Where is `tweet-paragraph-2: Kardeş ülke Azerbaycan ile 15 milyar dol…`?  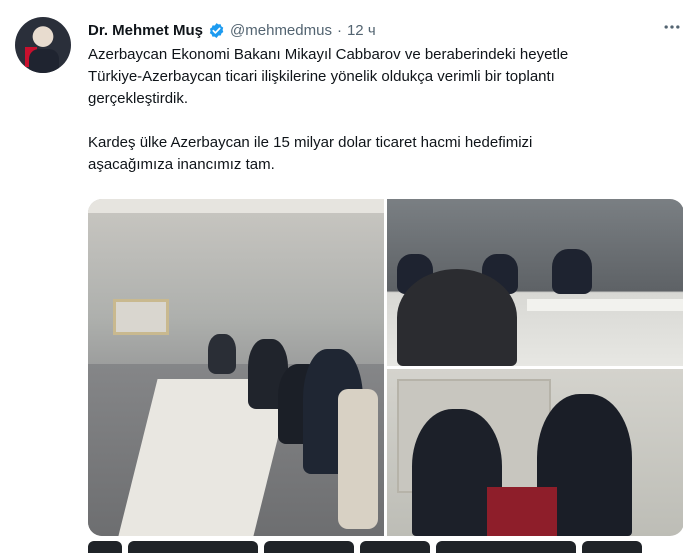
tweet-paragraph-2: Kardeş ülke Azerbaycan ile 15 milyar dol… is located at coordinates (310, 153).